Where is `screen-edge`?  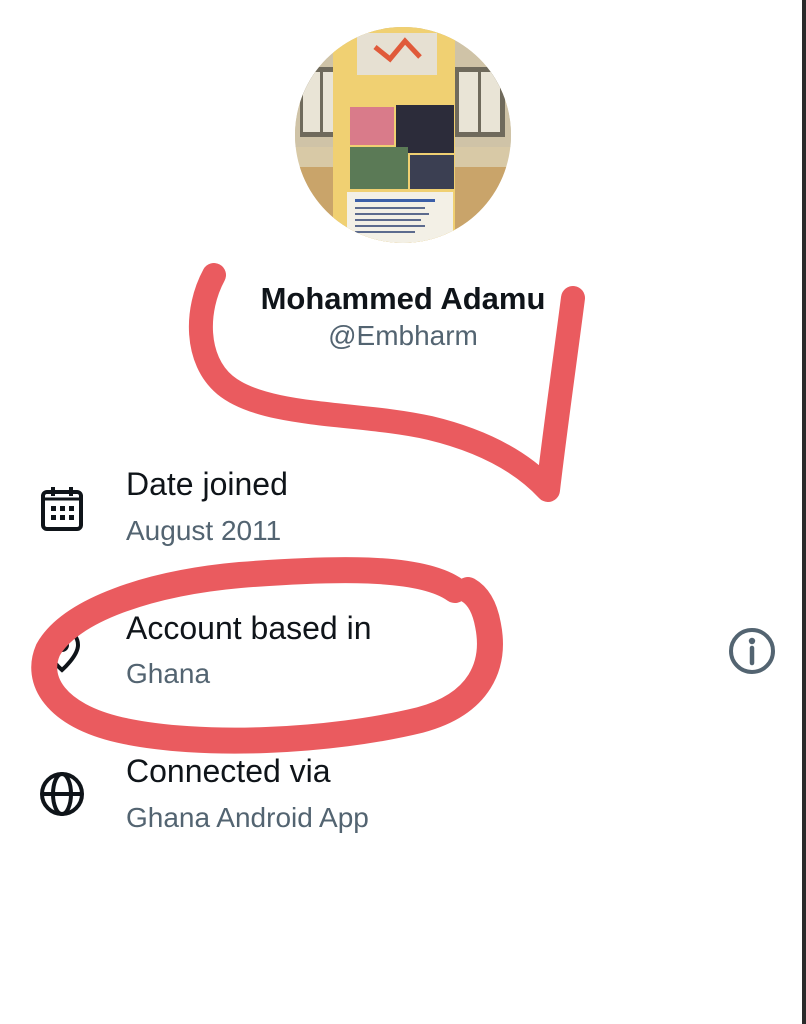
screen-edge is located at coordinates (804, 512).